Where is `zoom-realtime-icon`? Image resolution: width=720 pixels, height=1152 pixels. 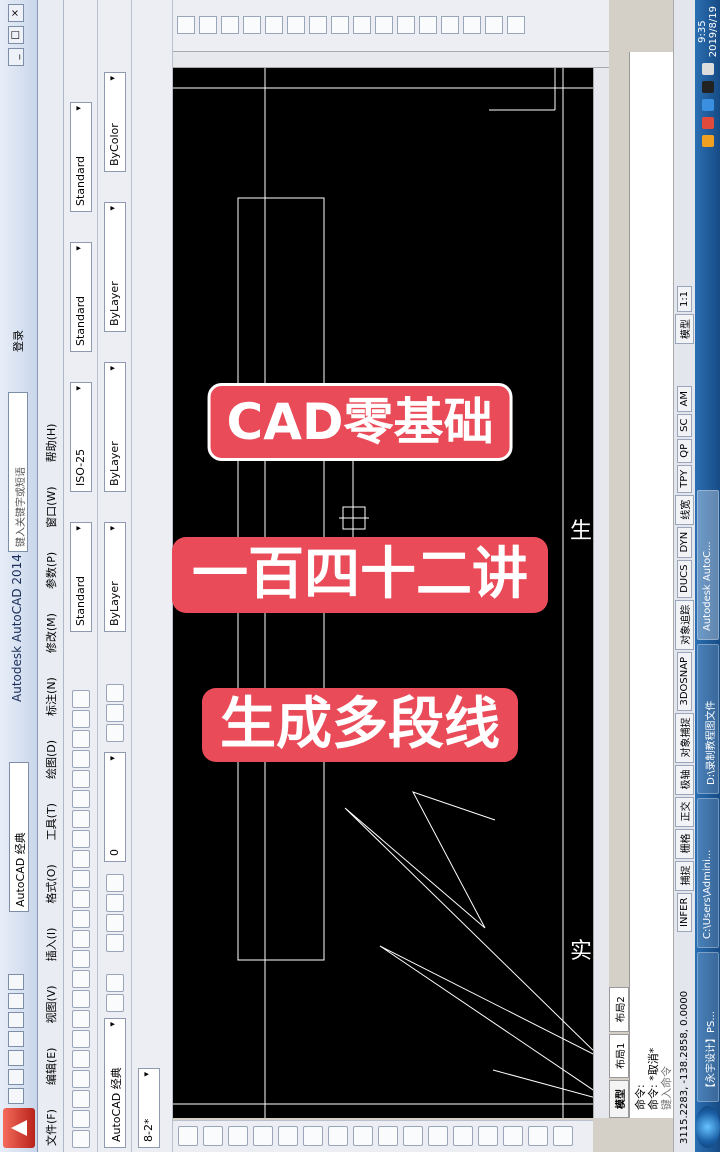
zoom-realtime-icon is located at coordinates (81, 879).